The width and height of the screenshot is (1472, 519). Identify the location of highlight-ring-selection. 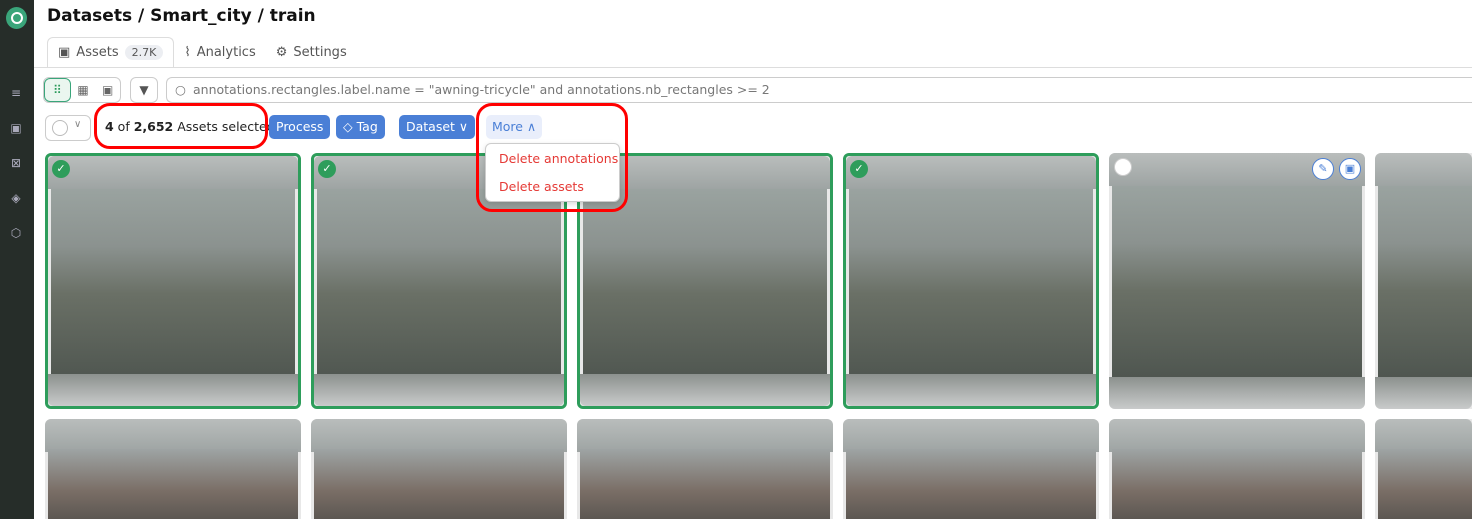
(181, 126).